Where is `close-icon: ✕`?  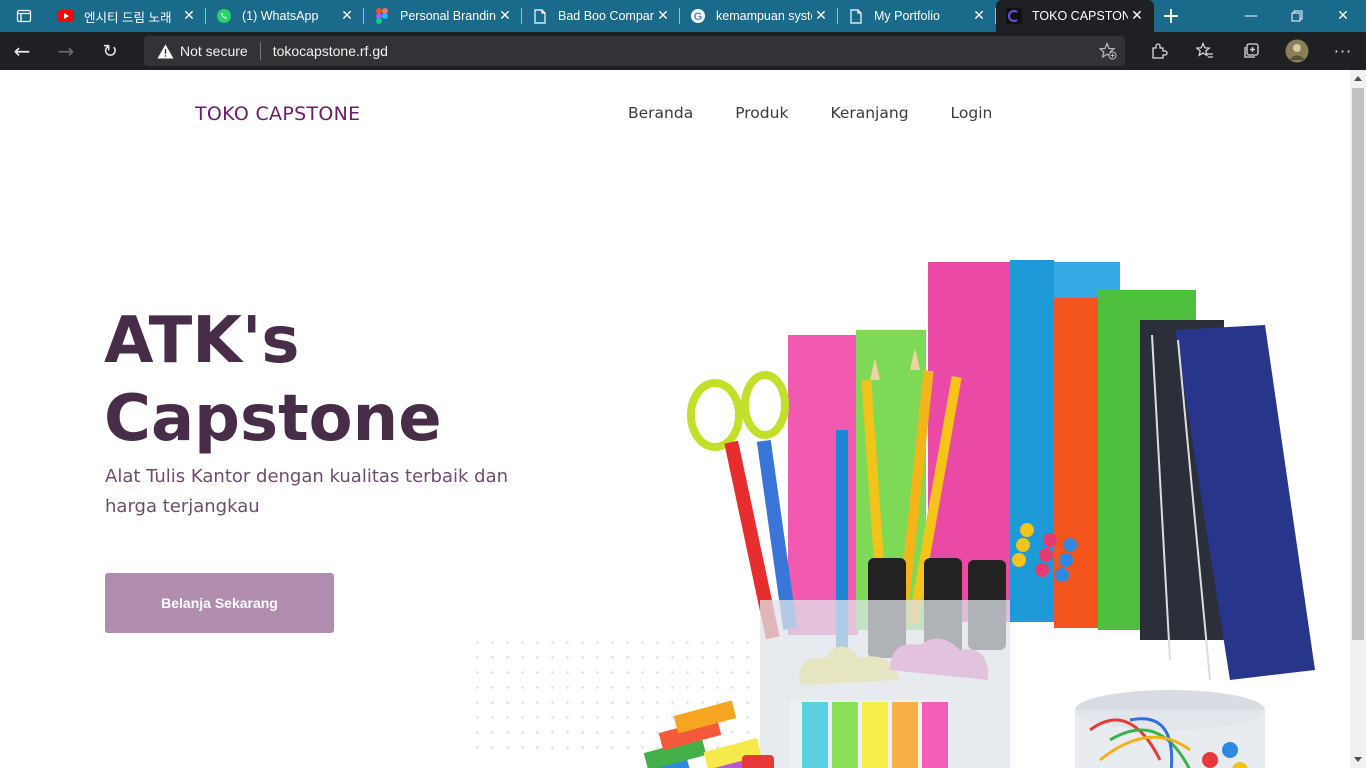
close-icon: ✕ is located at coordinates (1343, 16).